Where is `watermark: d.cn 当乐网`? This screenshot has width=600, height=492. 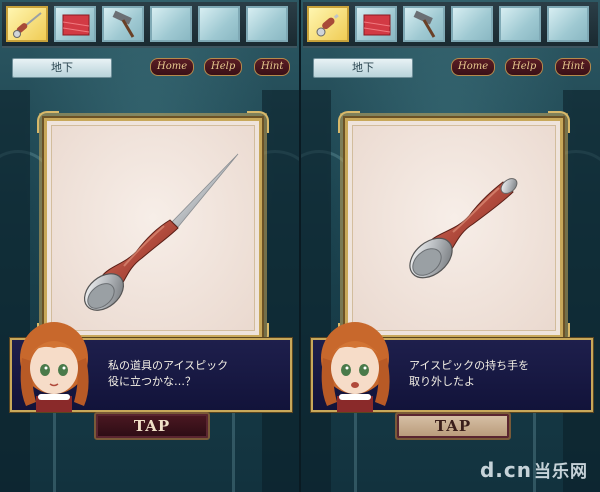
watermark: d.cn 当乐网 is located at coordinates (534, 469).